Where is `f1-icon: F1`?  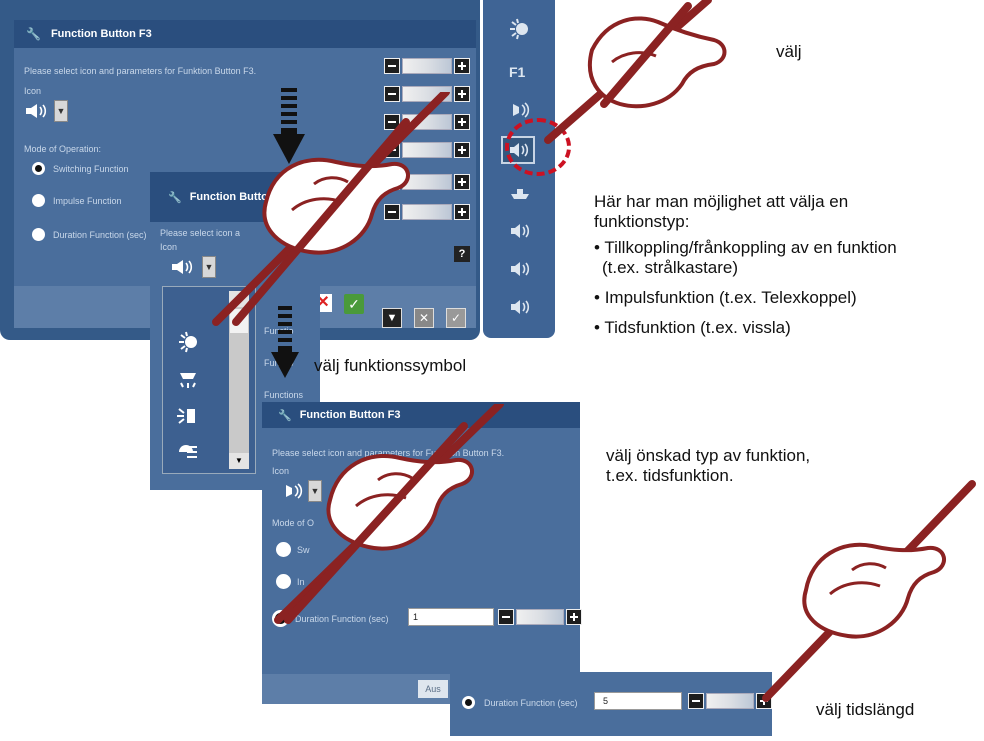
f1-icon: F1 is located at coordinates (517, 72).